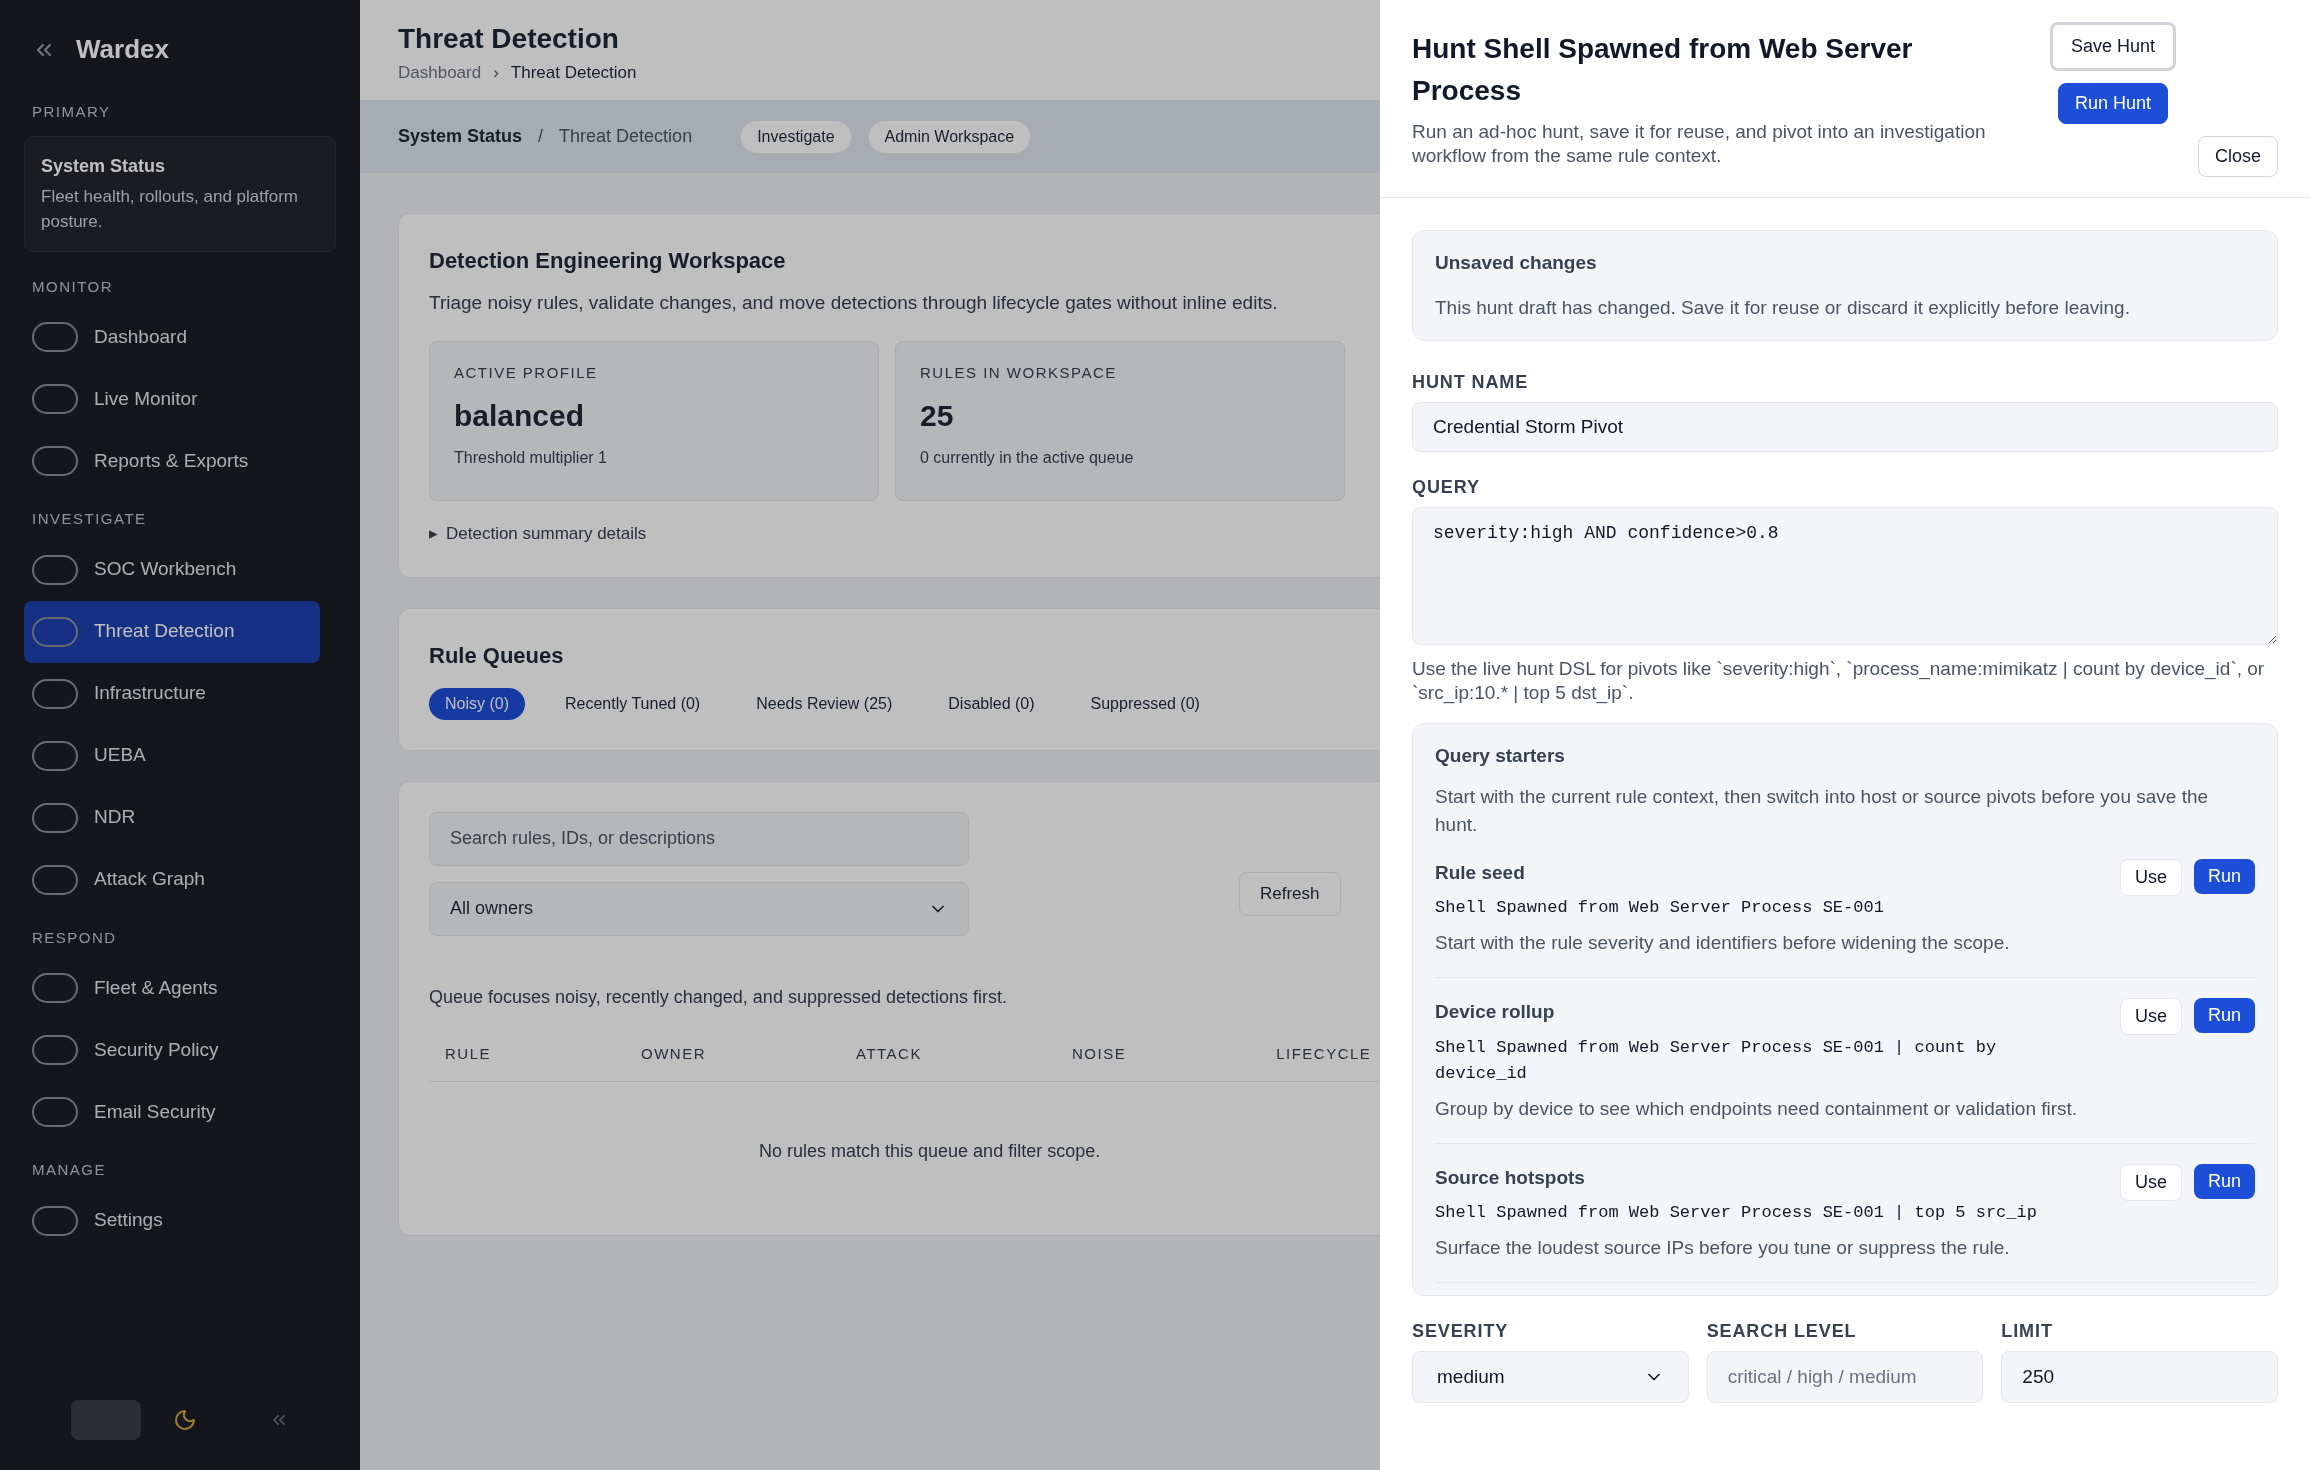 The height and width of the screenshot is (1470, 2310). I want to click on drawer-title: Hunt Shell Spawned from Web Server Process, so click(1663, 70).